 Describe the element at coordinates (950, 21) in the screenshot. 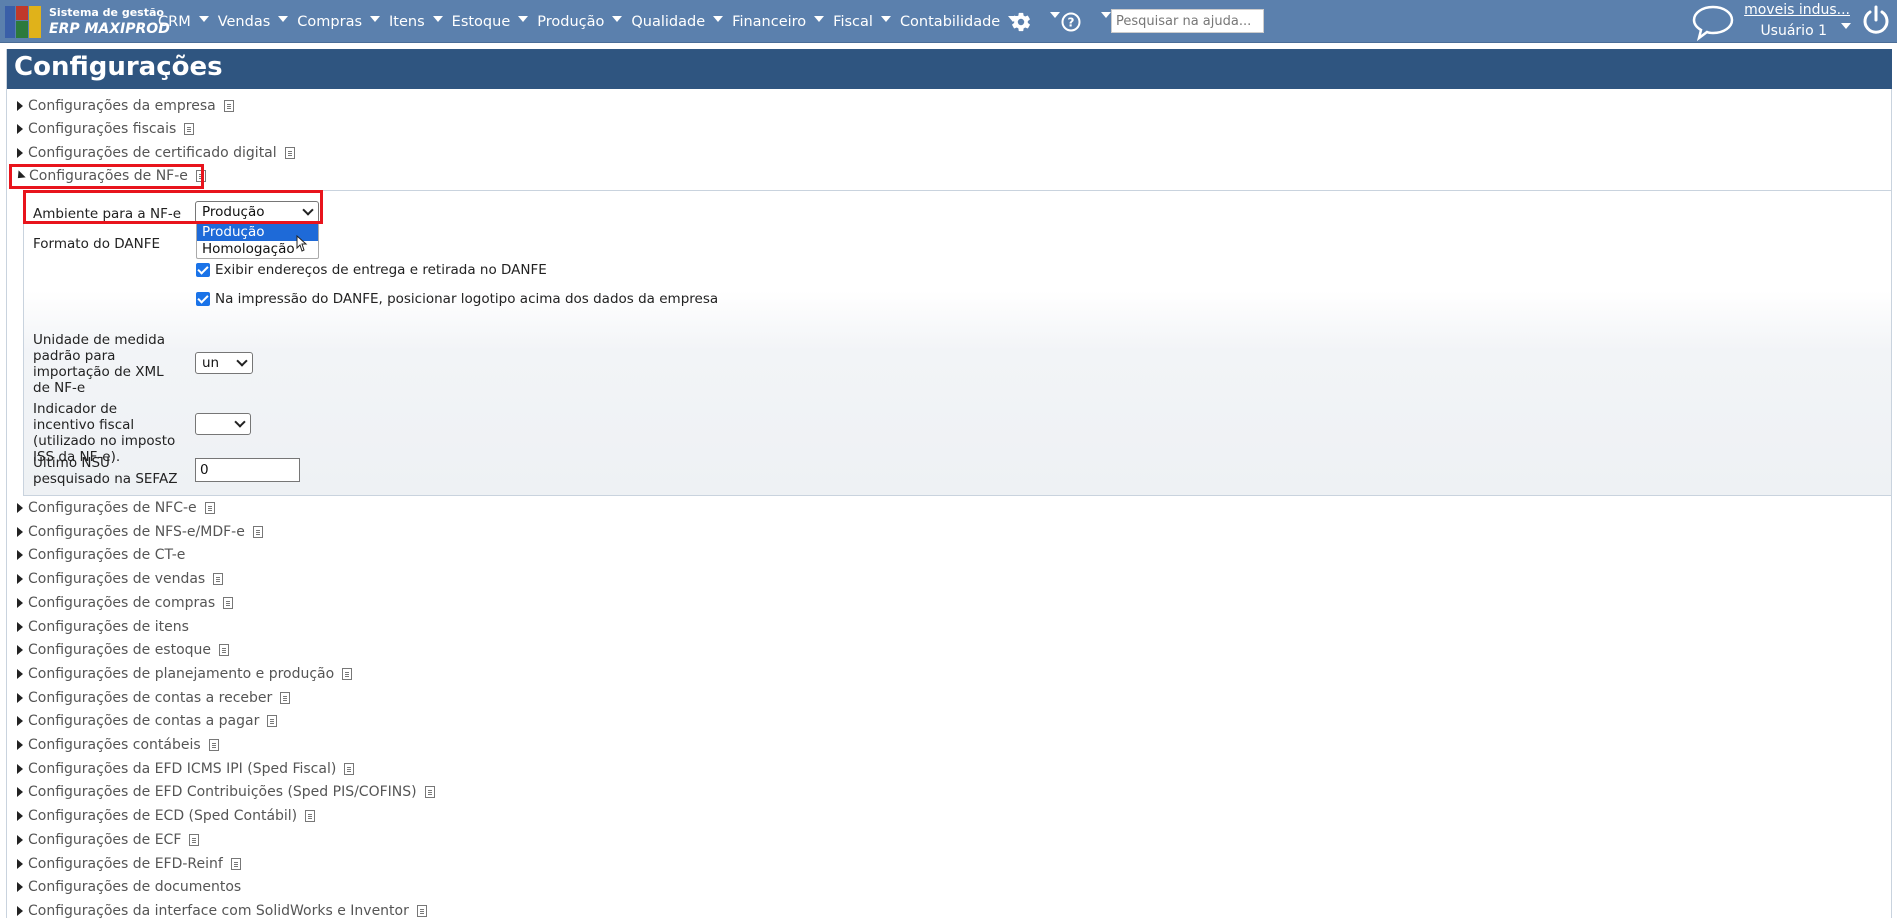

I see `menu-label: Contabilidade` at that location.